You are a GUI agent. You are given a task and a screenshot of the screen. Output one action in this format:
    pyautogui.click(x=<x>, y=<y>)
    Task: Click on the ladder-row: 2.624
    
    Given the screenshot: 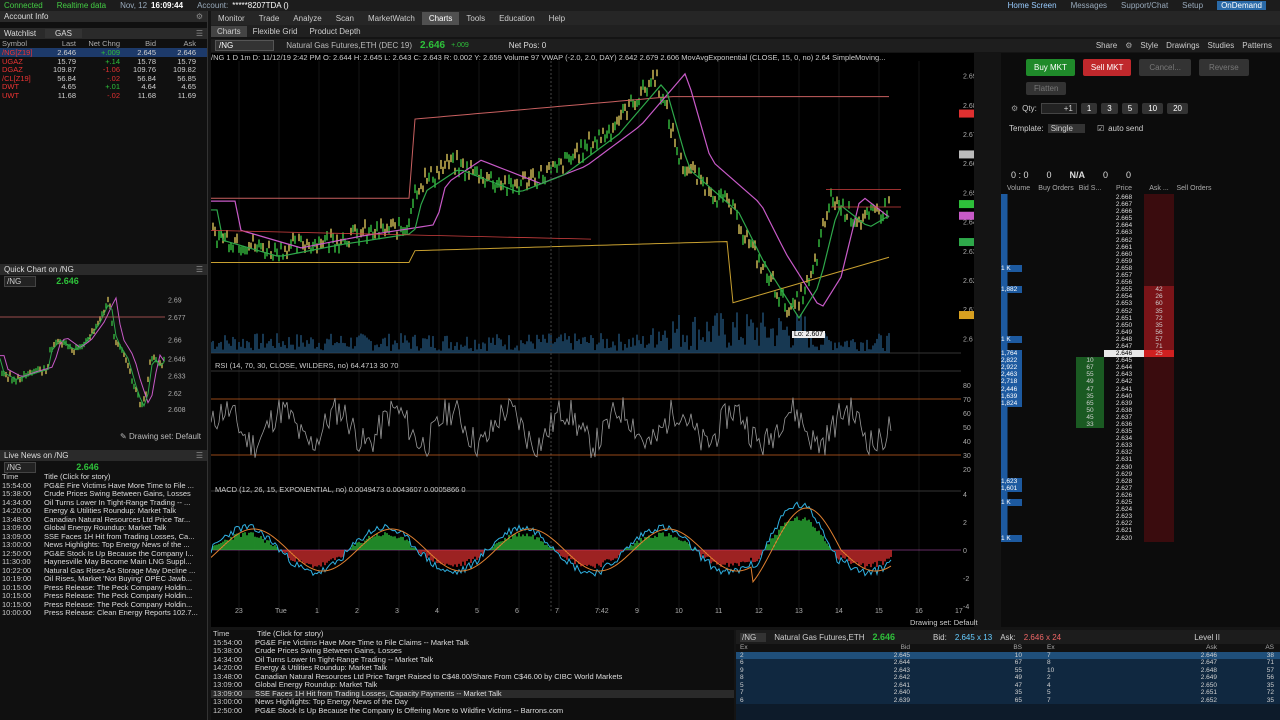 What is the action you would take?
    pyautogui.click(x=1140, y=510)
    